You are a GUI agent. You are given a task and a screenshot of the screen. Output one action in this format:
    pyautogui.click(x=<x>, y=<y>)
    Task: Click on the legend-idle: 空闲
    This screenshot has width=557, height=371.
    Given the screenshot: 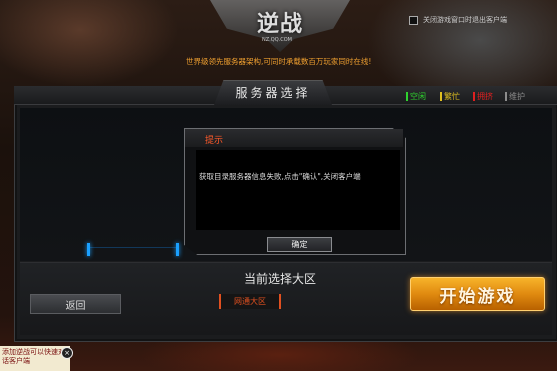 What is the action you would take?
    pyautogui.click(x=416, y=96)
    